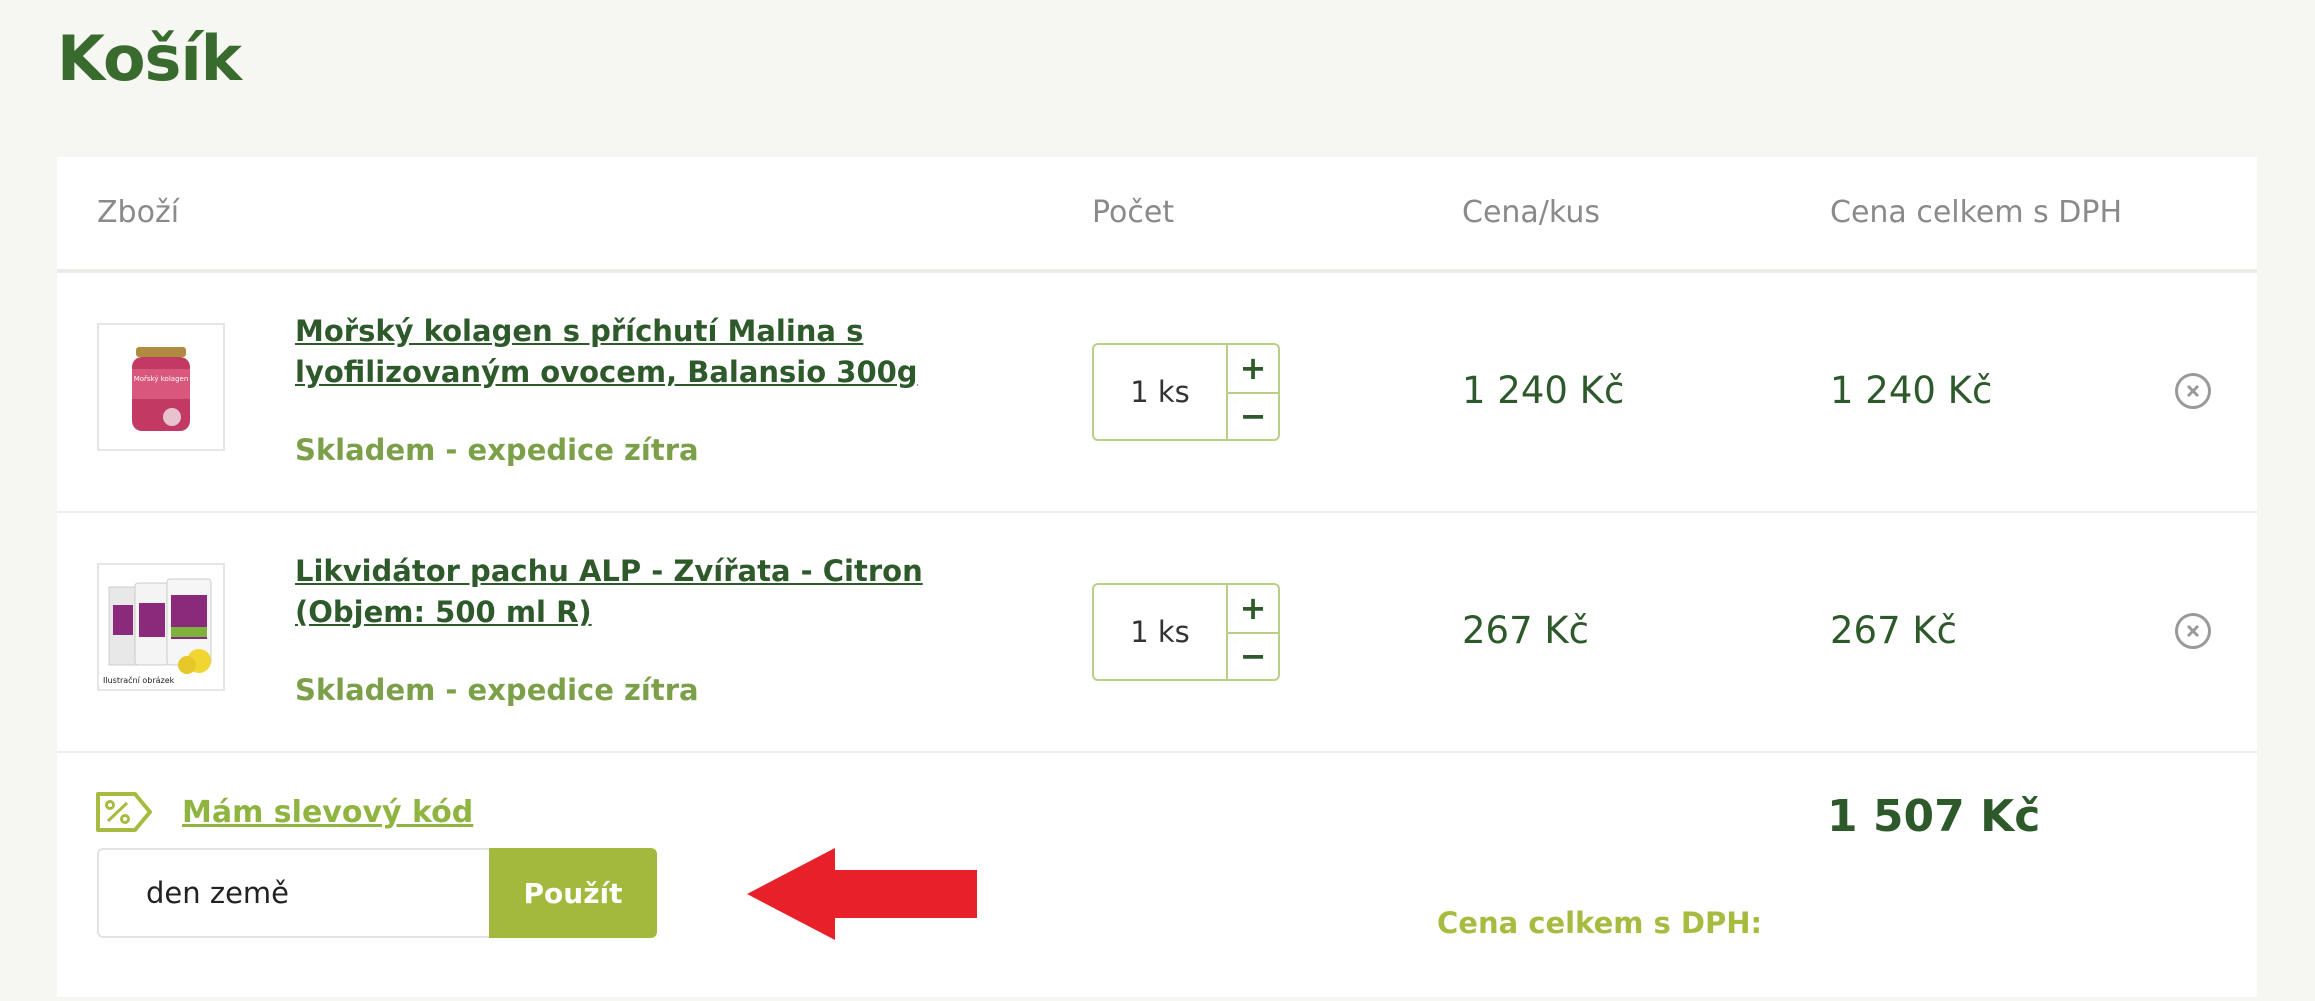 Image resolution: width=2315 pixels, height=1001 pixels. I want to click on page-title: Košík, so click(149, 58).